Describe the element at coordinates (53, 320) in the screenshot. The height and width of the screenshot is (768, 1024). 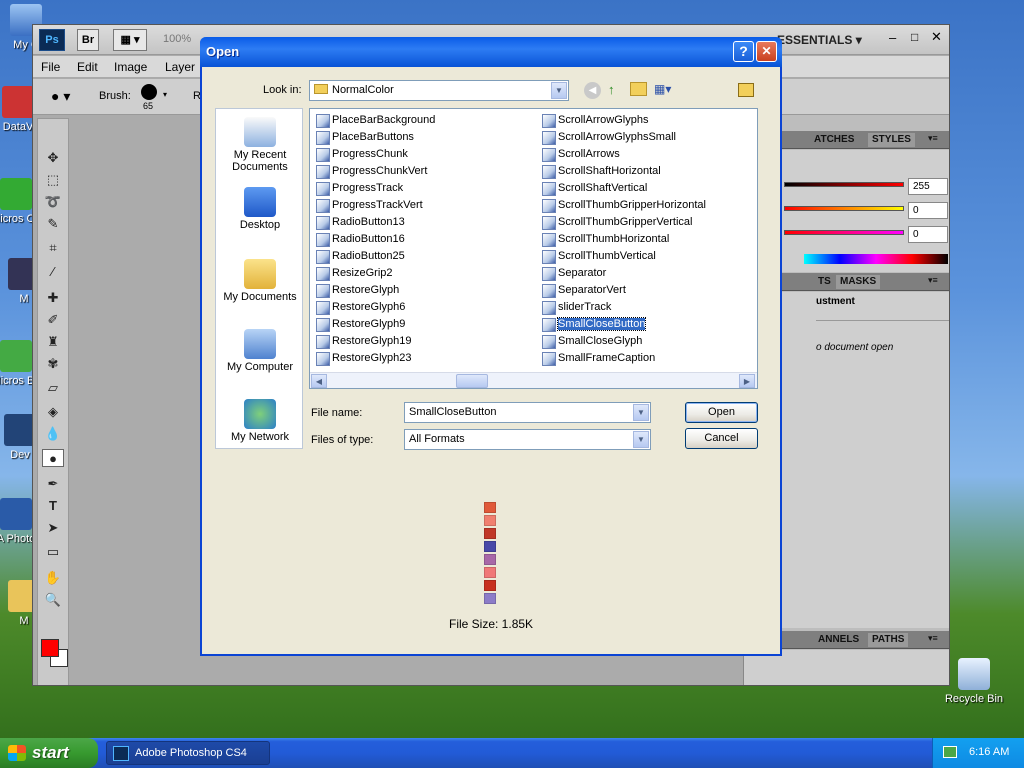
I see `brush-tool-icon: ✐` at that location.